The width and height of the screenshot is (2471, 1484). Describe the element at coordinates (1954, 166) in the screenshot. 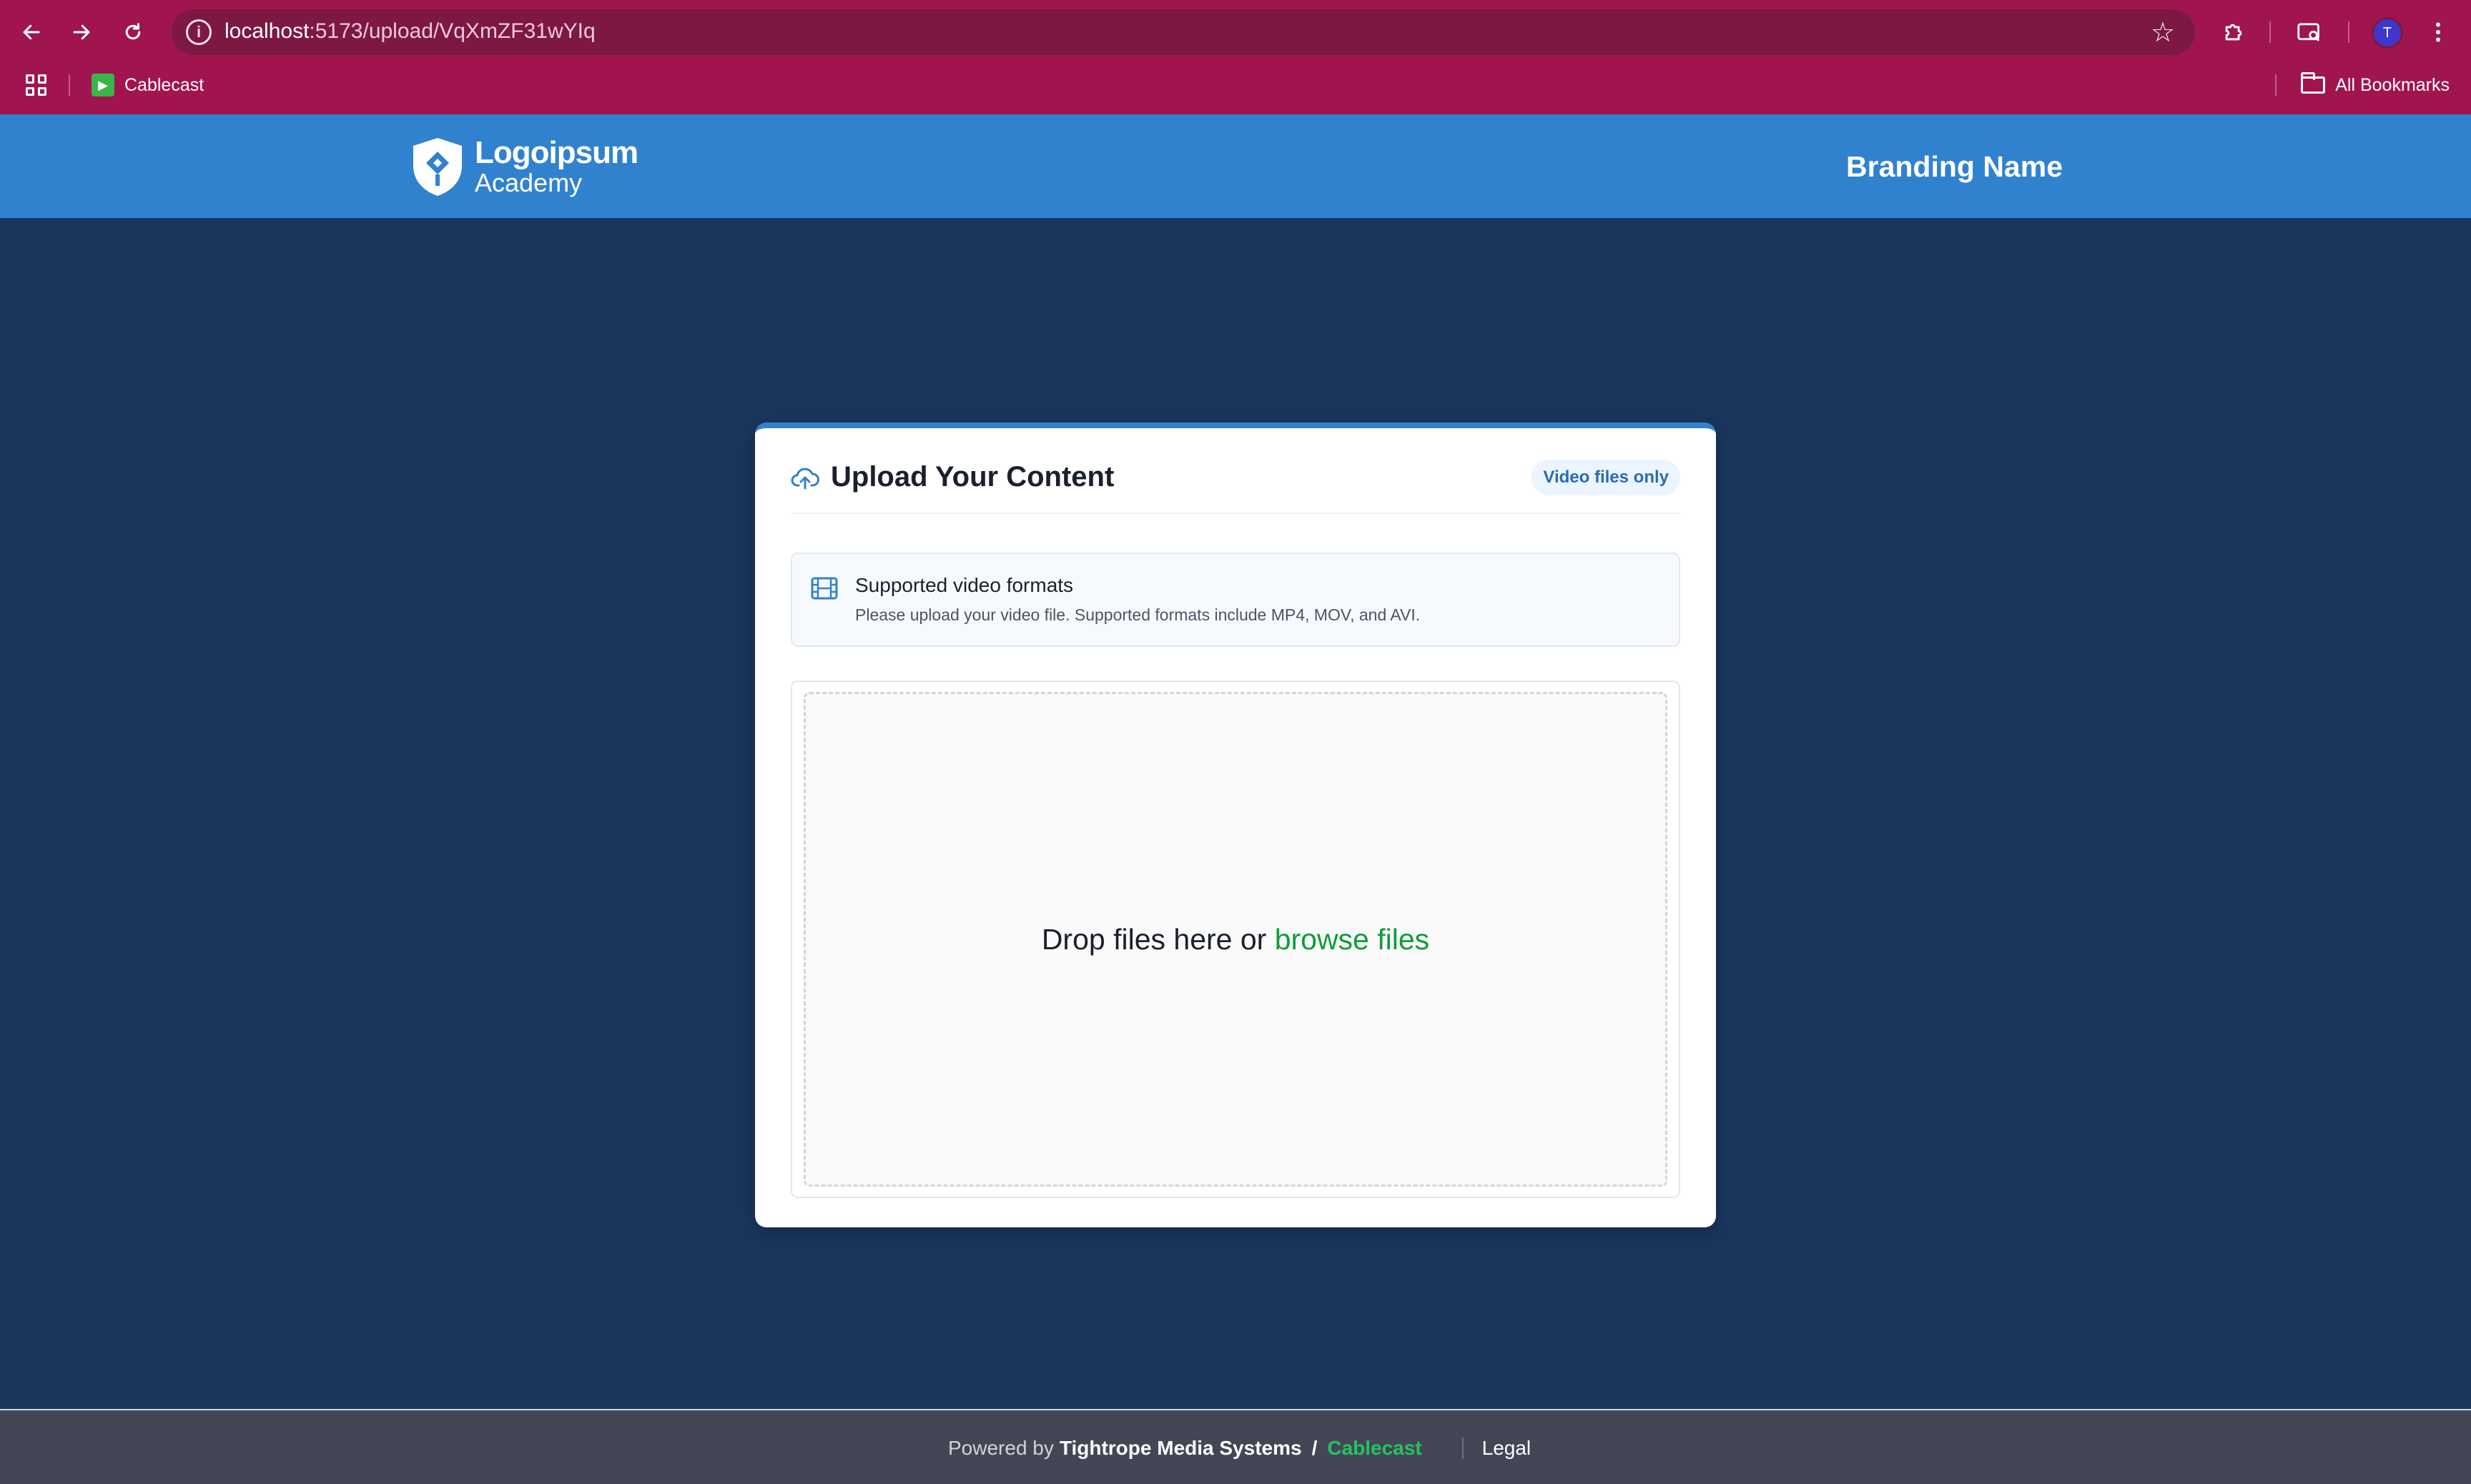

I see `branding-name: Branding Name` at that location.